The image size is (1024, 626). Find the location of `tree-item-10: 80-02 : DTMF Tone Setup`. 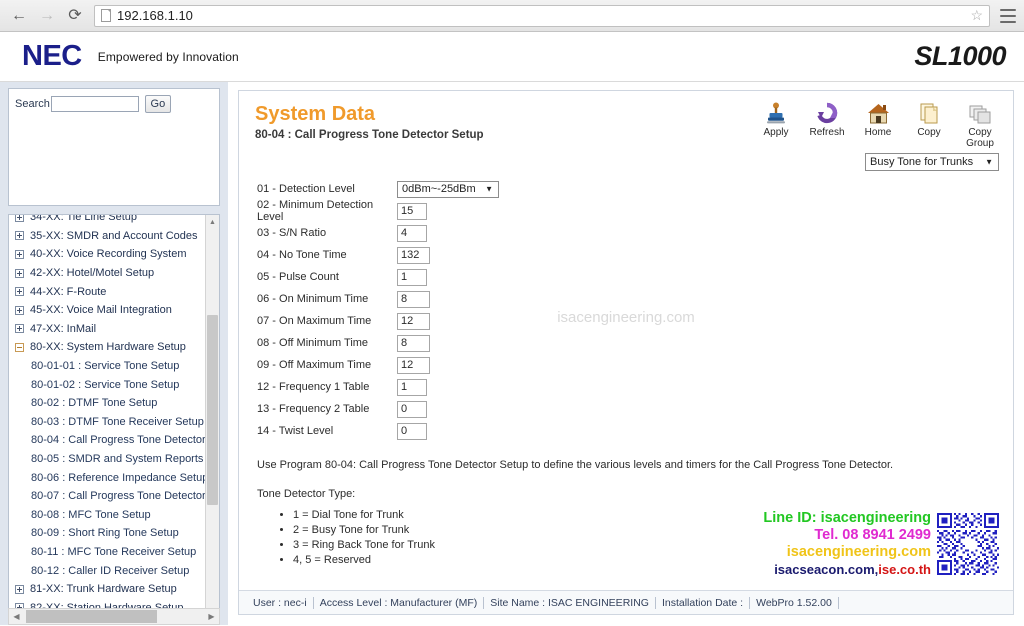

tree-item-10: 80-02 : DTMF Tone Setup is located at coordinates (107, 403).